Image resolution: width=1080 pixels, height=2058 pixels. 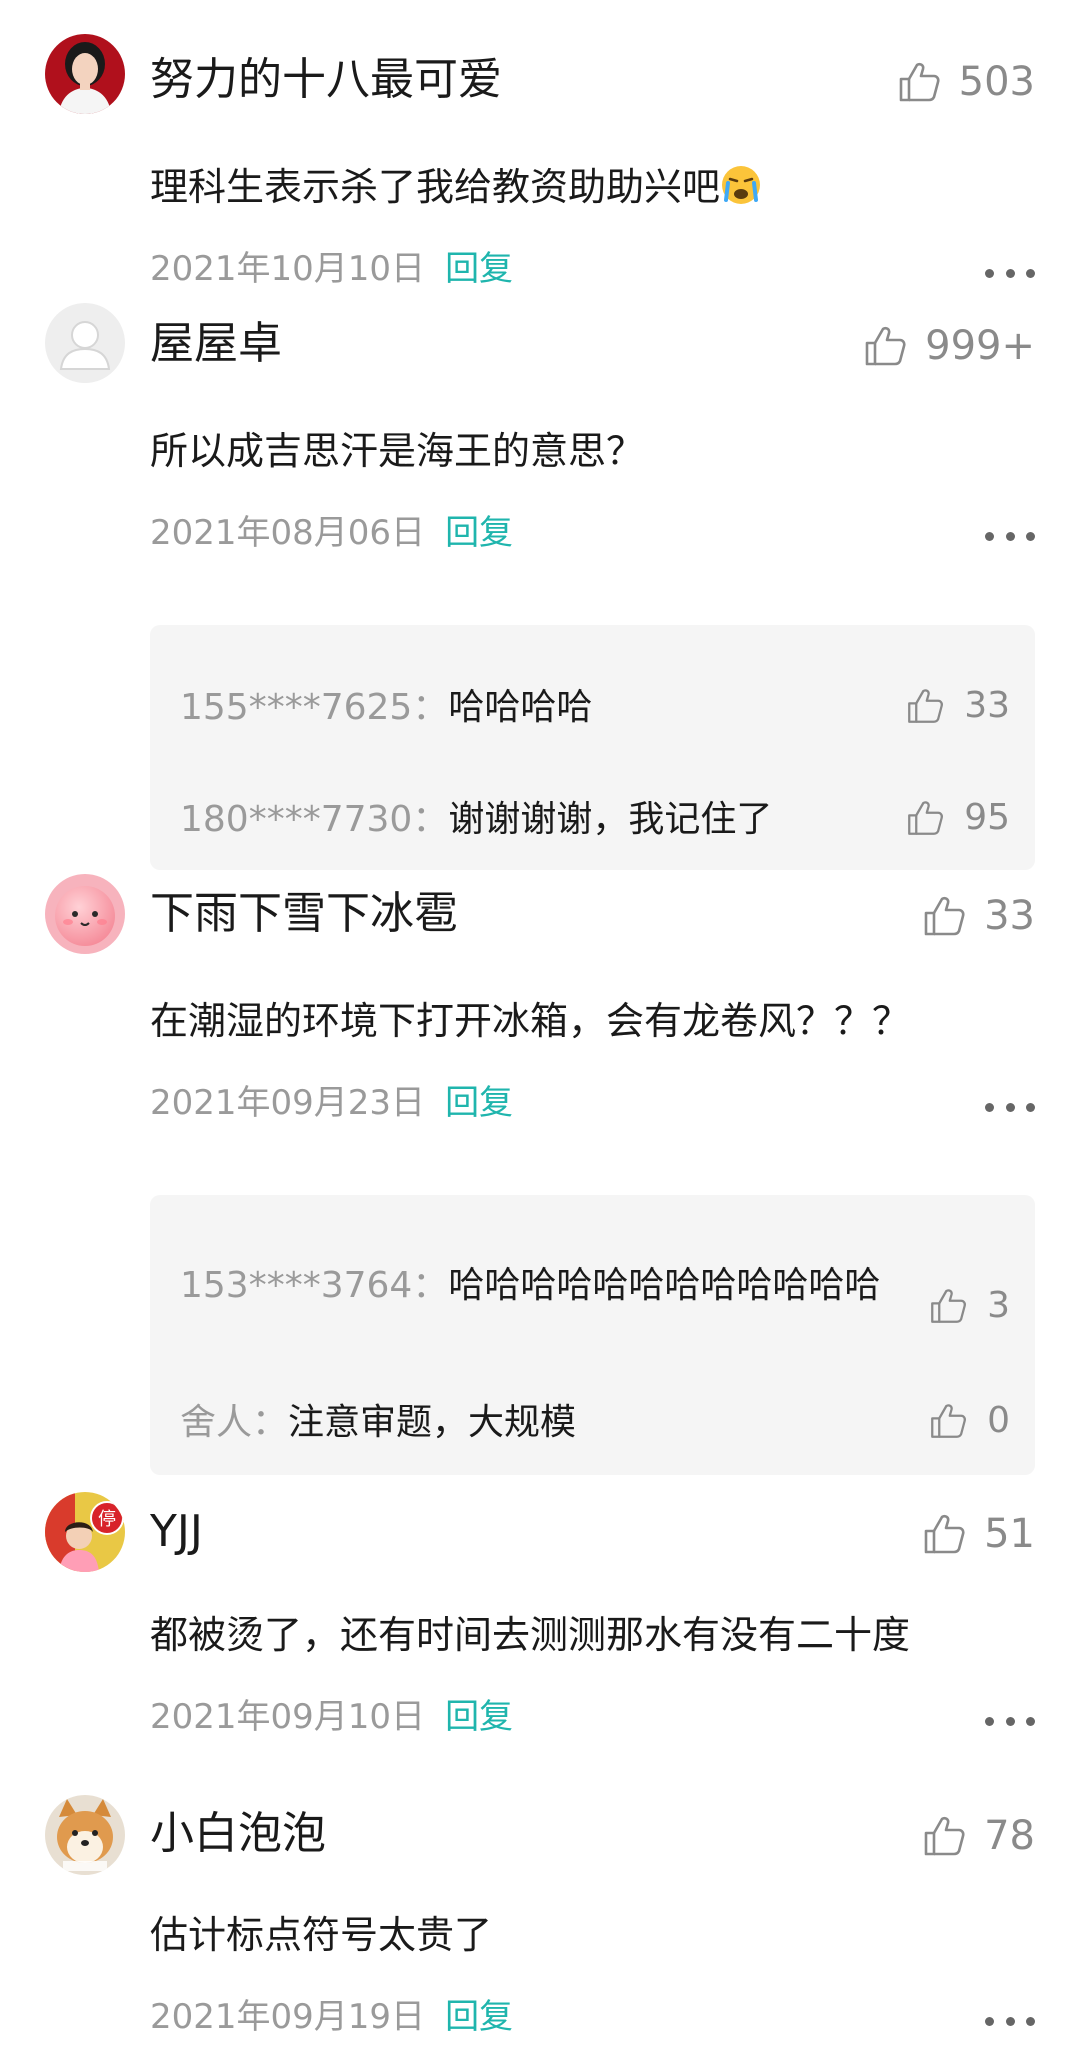 I want to click on comment-text: 估计标点符号太贵了, so click(x=321, y=1935).